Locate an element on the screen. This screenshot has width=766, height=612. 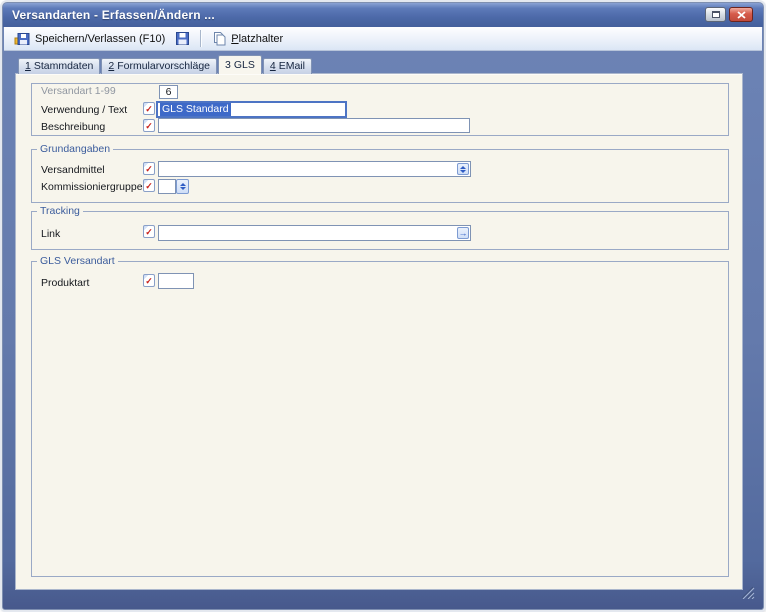
kommissioniergruppe-input is located at coordinates (167, 186).